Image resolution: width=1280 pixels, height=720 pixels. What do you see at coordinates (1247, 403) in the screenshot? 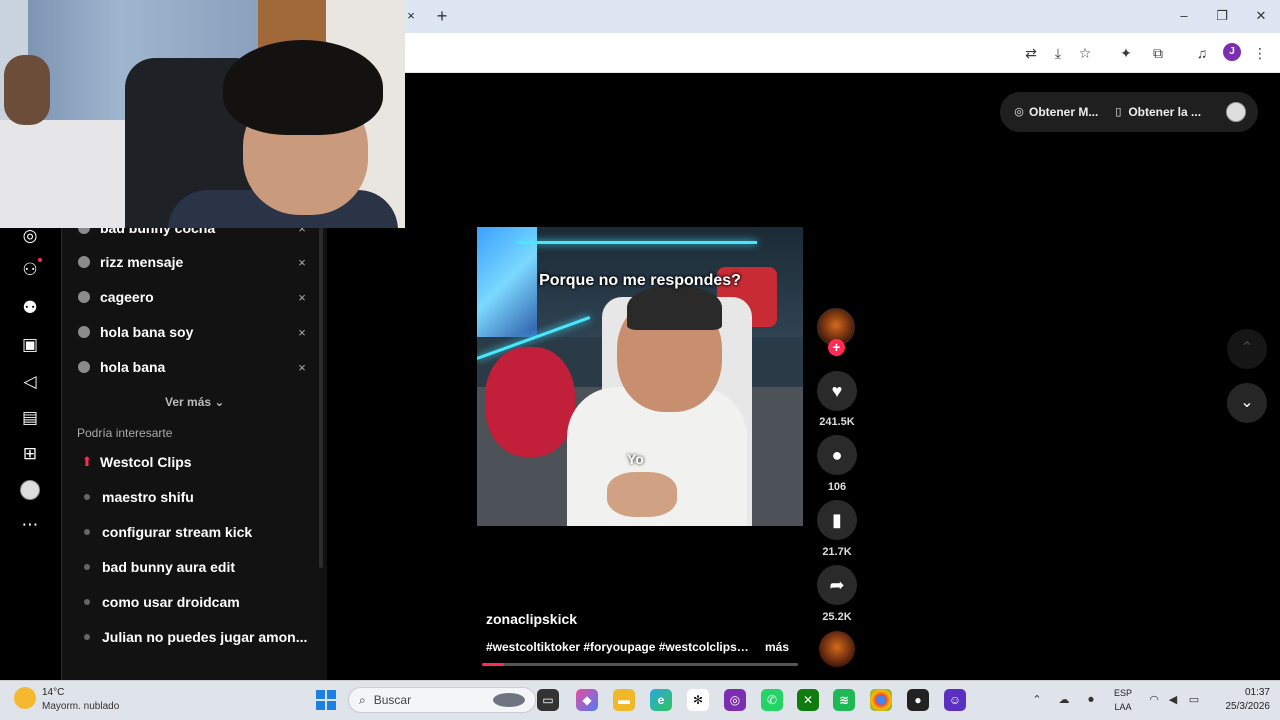
I see `next-video-chevron-down-icon: ⌄` at bounding box center [1247, 403].